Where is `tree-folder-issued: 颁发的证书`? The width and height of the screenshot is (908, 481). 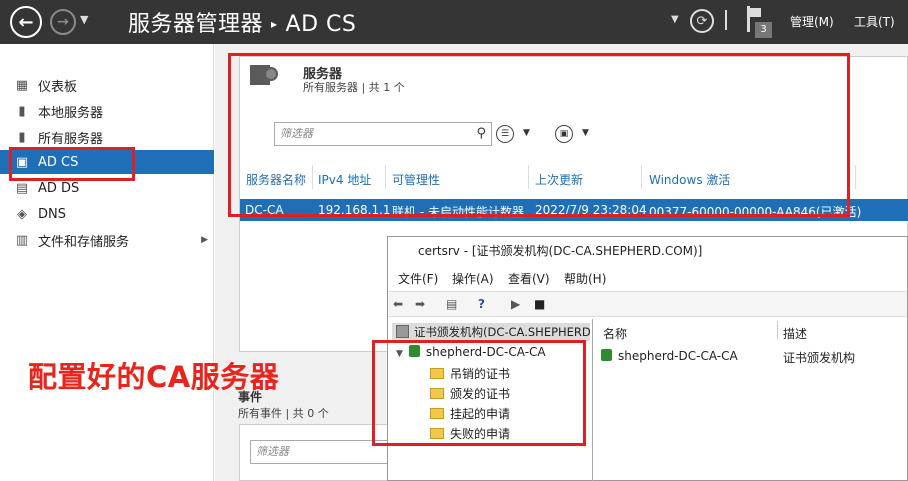
tree-folder-issued: 颁发的证书 is located at coordinates (470, 393).